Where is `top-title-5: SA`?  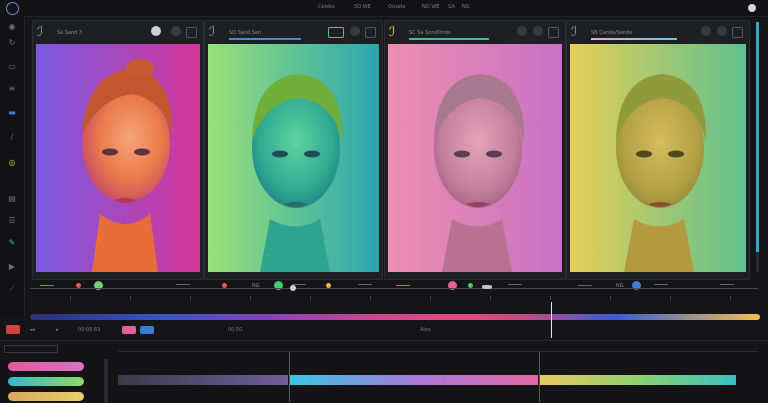 top-title-5: SA is located at coordinates (451, 7).